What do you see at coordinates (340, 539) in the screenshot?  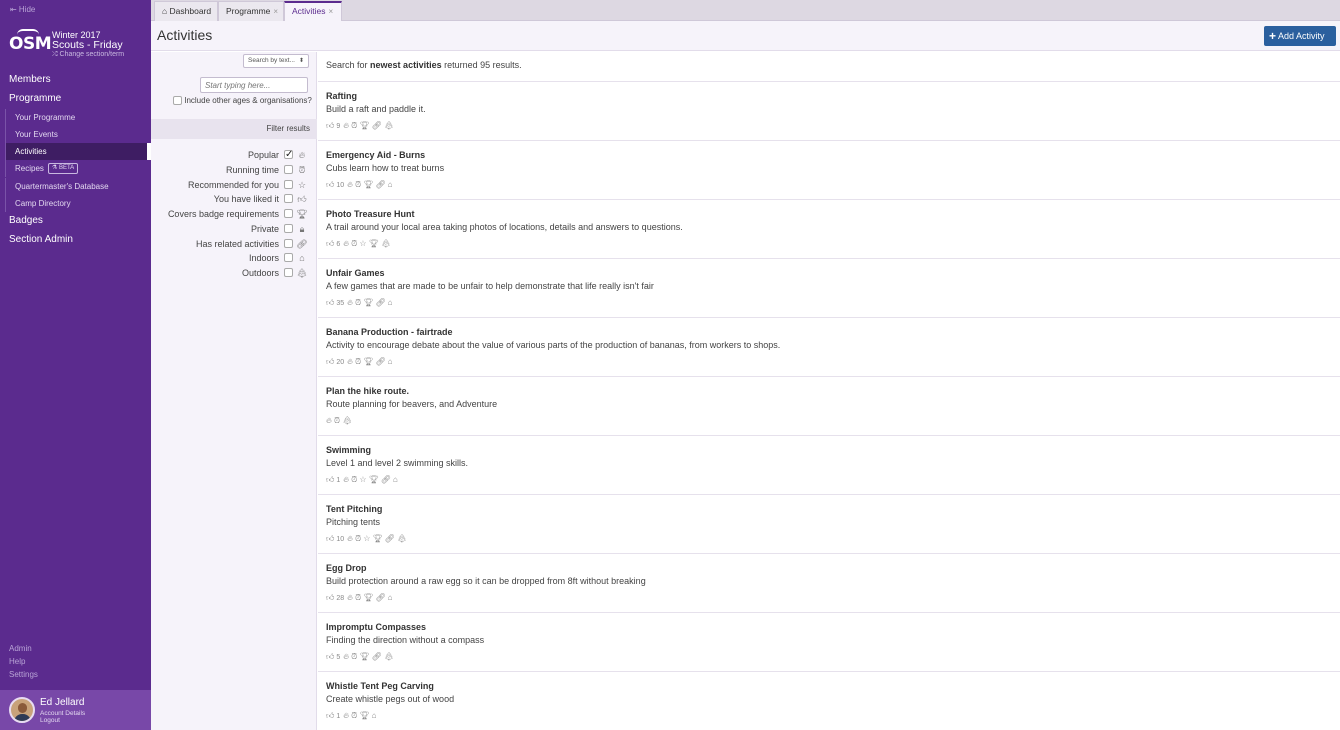 I see `like-count: 10` at bounding box center [340, 539].